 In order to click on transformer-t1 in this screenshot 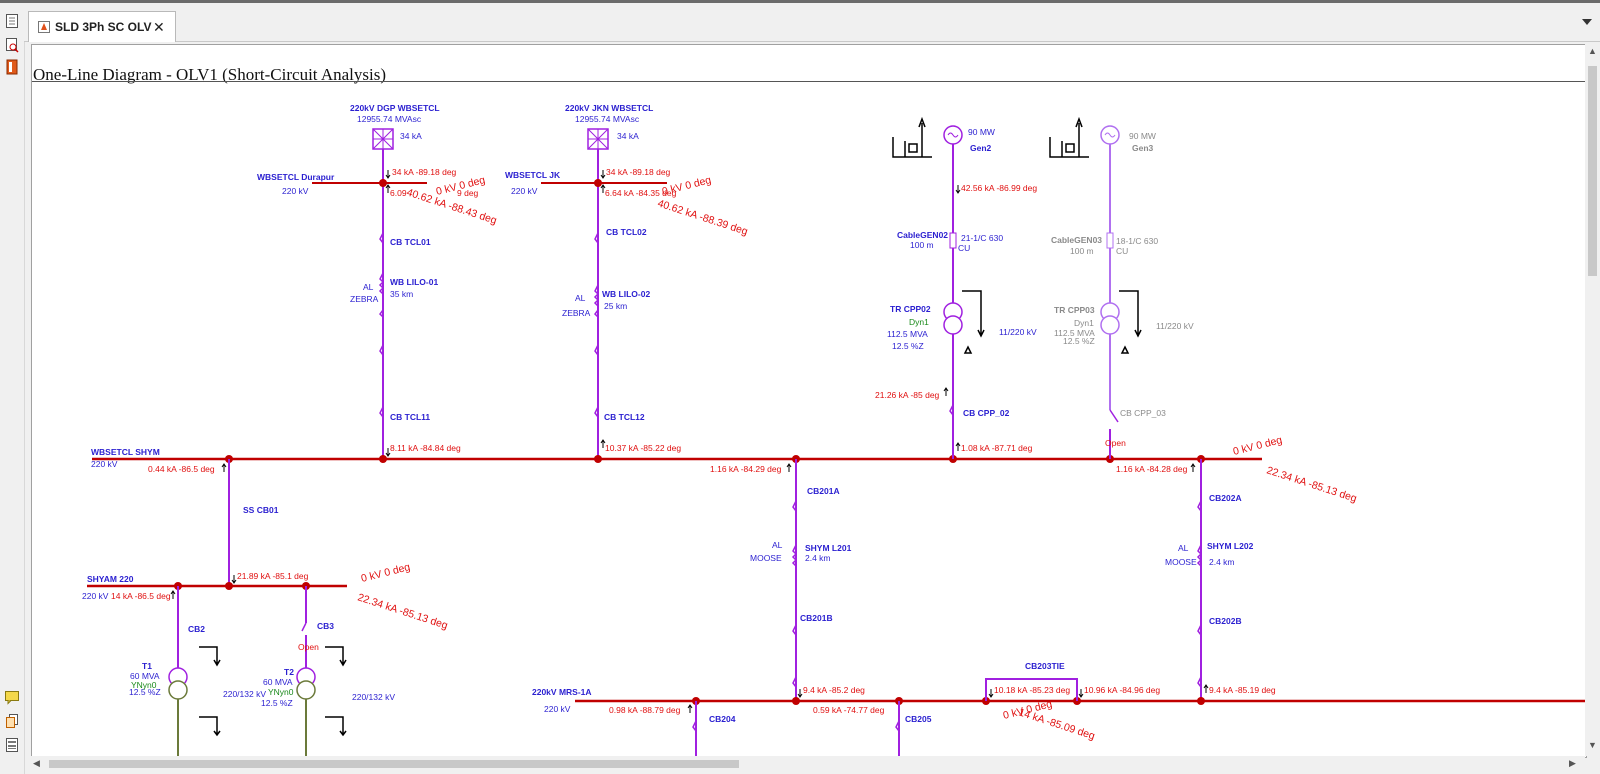, I will do `click(178, 671)`.